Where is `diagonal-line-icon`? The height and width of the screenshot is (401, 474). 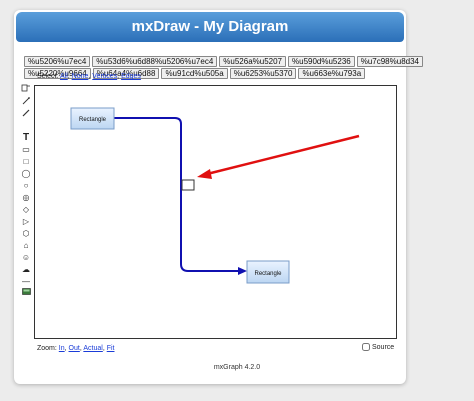 diagonal-line-icon is located at coordinates (26, 113).